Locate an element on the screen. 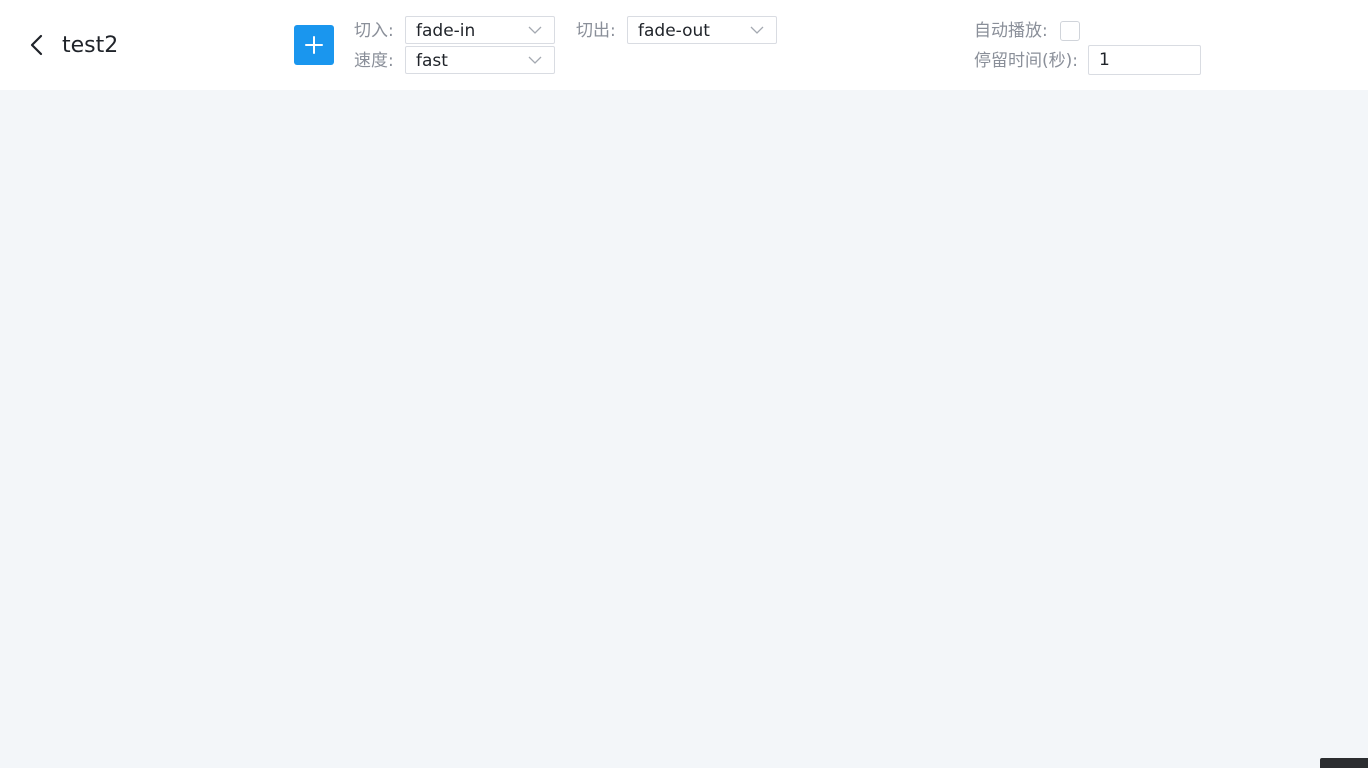  plus-icon is located at coordinates (314, 45).